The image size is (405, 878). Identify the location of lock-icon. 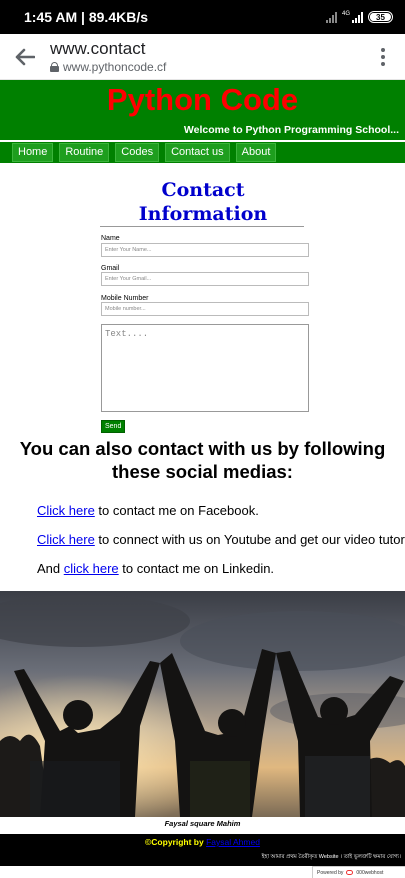
(54, 66).